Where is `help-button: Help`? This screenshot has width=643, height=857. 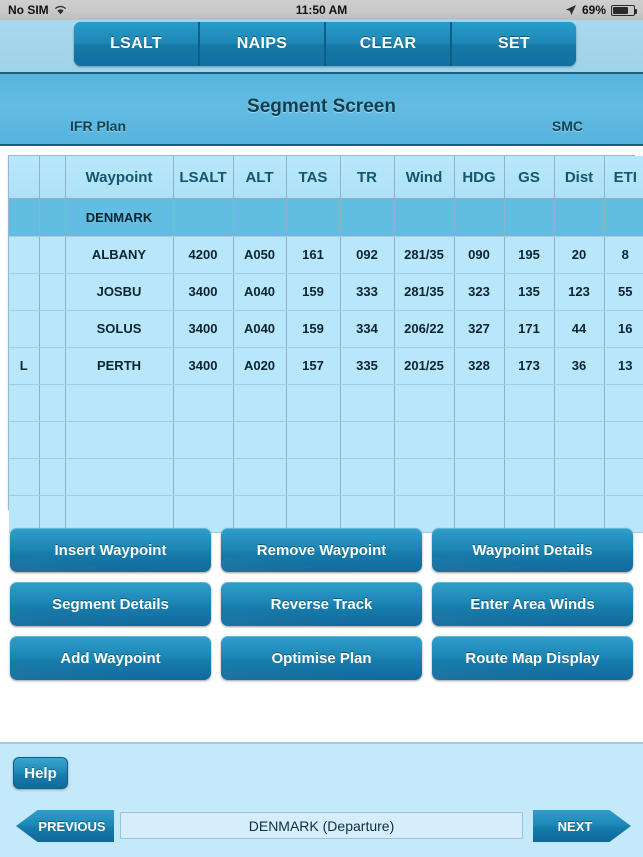
help-button: Help is located at coordinates (40, 773).